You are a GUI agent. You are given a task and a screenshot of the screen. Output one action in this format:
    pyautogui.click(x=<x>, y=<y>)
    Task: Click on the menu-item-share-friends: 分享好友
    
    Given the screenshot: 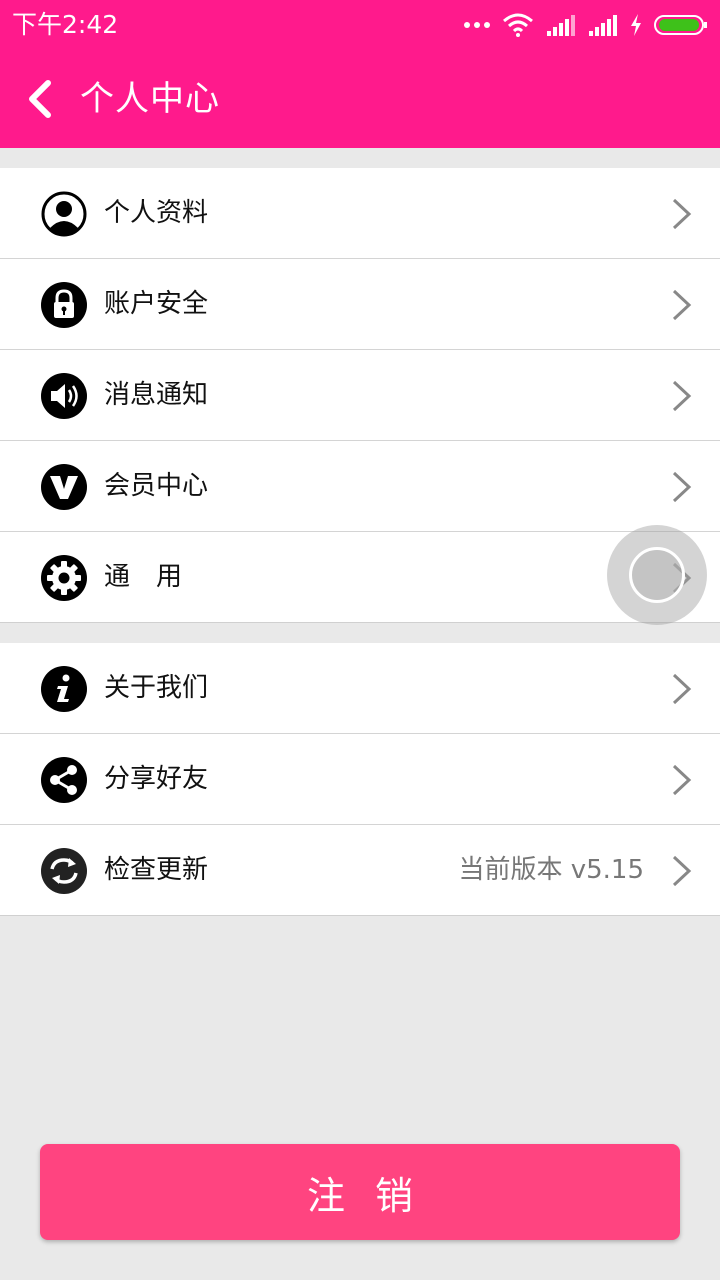 What is the action you would take?
    pyautogui.click(x=360, y=779)
    